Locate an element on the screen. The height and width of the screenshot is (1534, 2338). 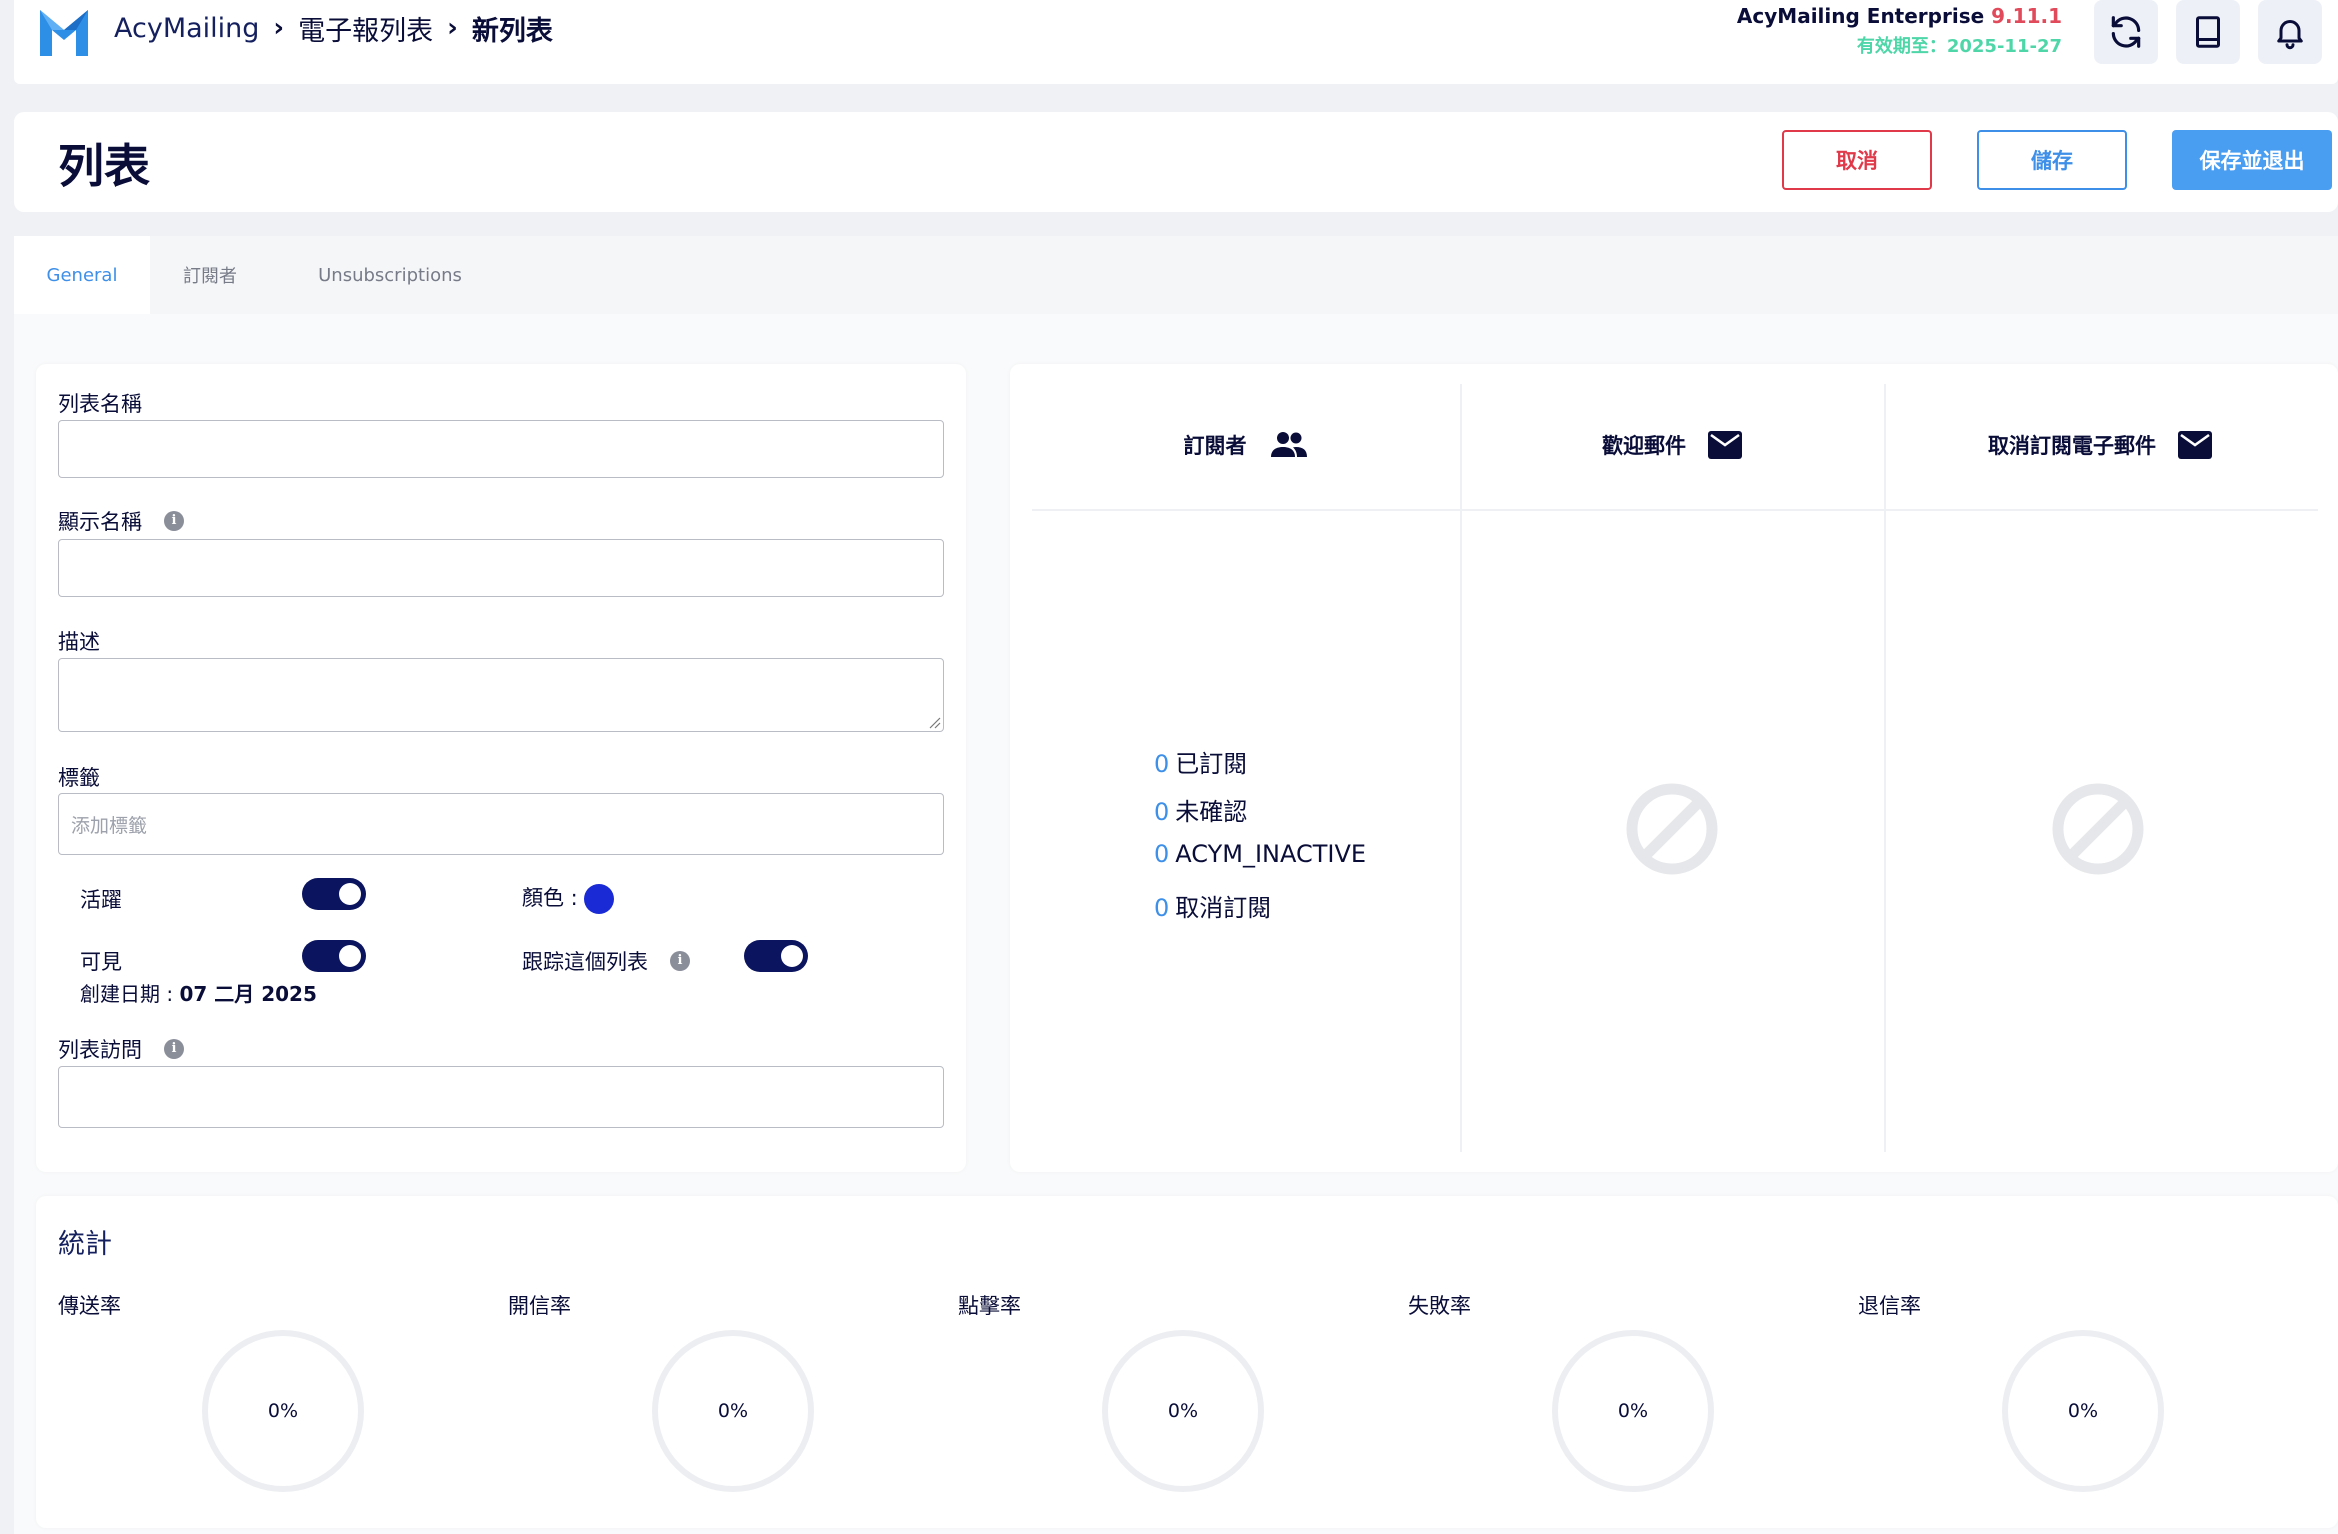
unsub-email-column-header: 取消訂閱電子郵件 is located at coordinates (2100, 445).